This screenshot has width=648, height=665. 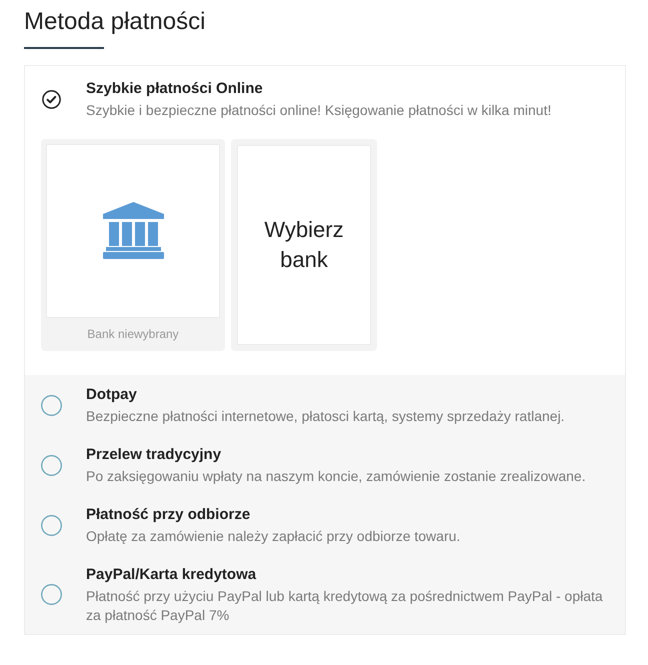 I want to click on bank-caption: Bank niewybrany, so click(x=133, y=333).